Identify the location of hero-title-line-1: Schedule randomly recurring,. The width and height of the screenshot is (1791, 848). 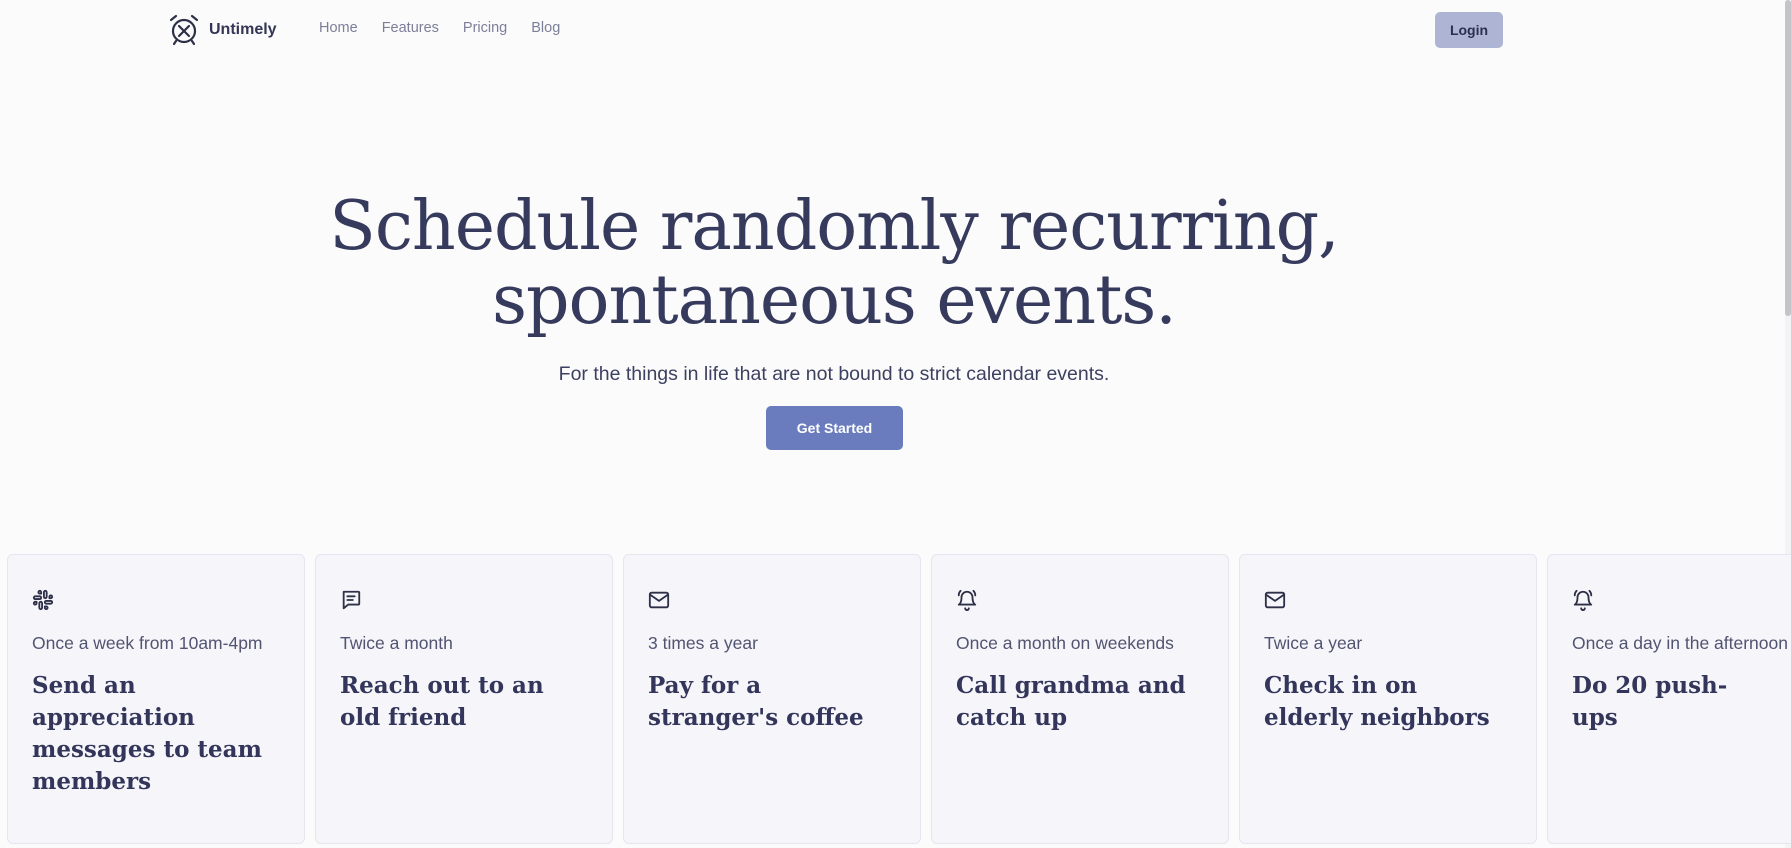
(834, 226).